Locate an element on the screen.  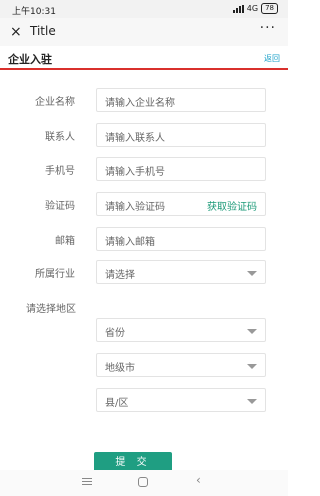
email-input: 请输入邮箱 is located at coordinates (181, 239).